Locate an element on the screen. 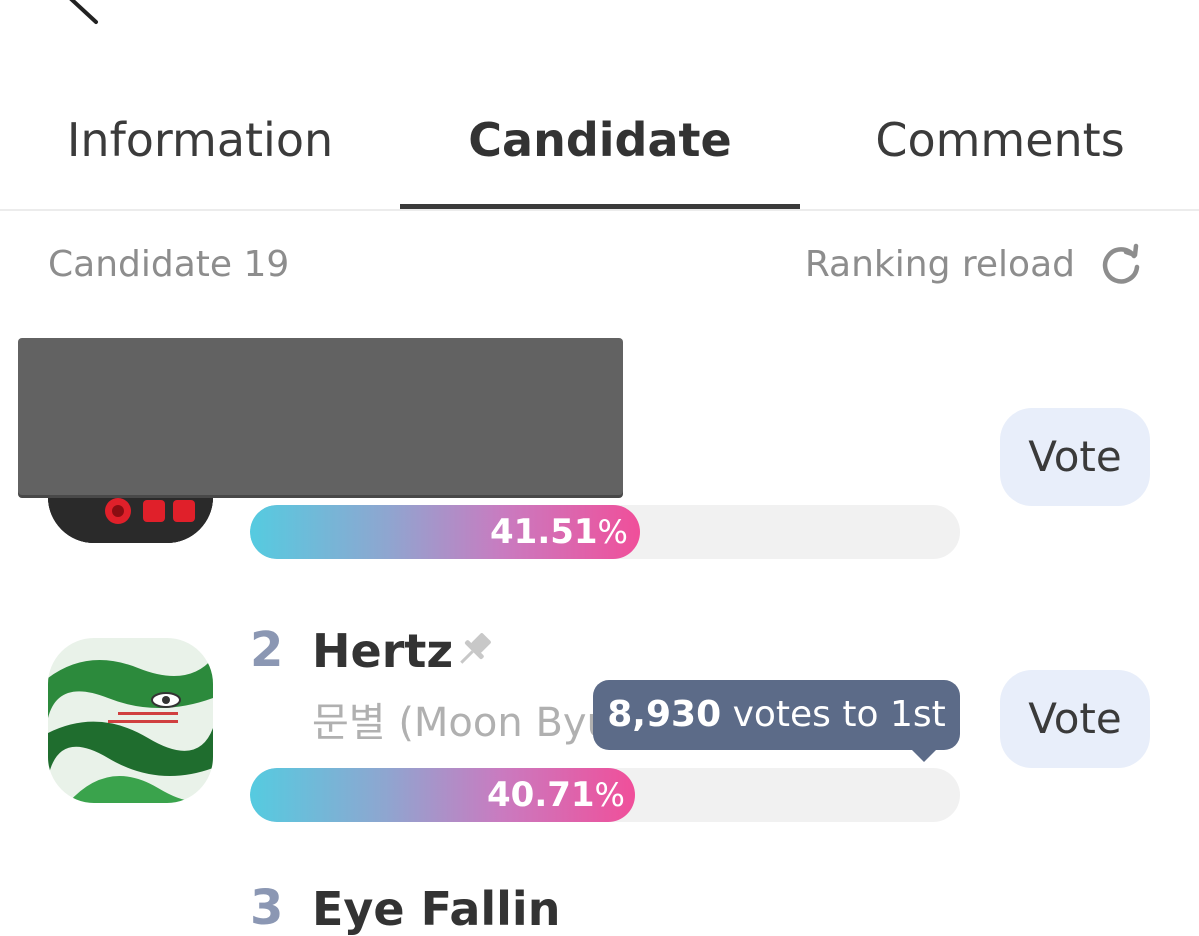 Image resolution: width=1199 pixels, height=936 pixels. tab-candidate: Candidate is located at coordinates (600, 140).